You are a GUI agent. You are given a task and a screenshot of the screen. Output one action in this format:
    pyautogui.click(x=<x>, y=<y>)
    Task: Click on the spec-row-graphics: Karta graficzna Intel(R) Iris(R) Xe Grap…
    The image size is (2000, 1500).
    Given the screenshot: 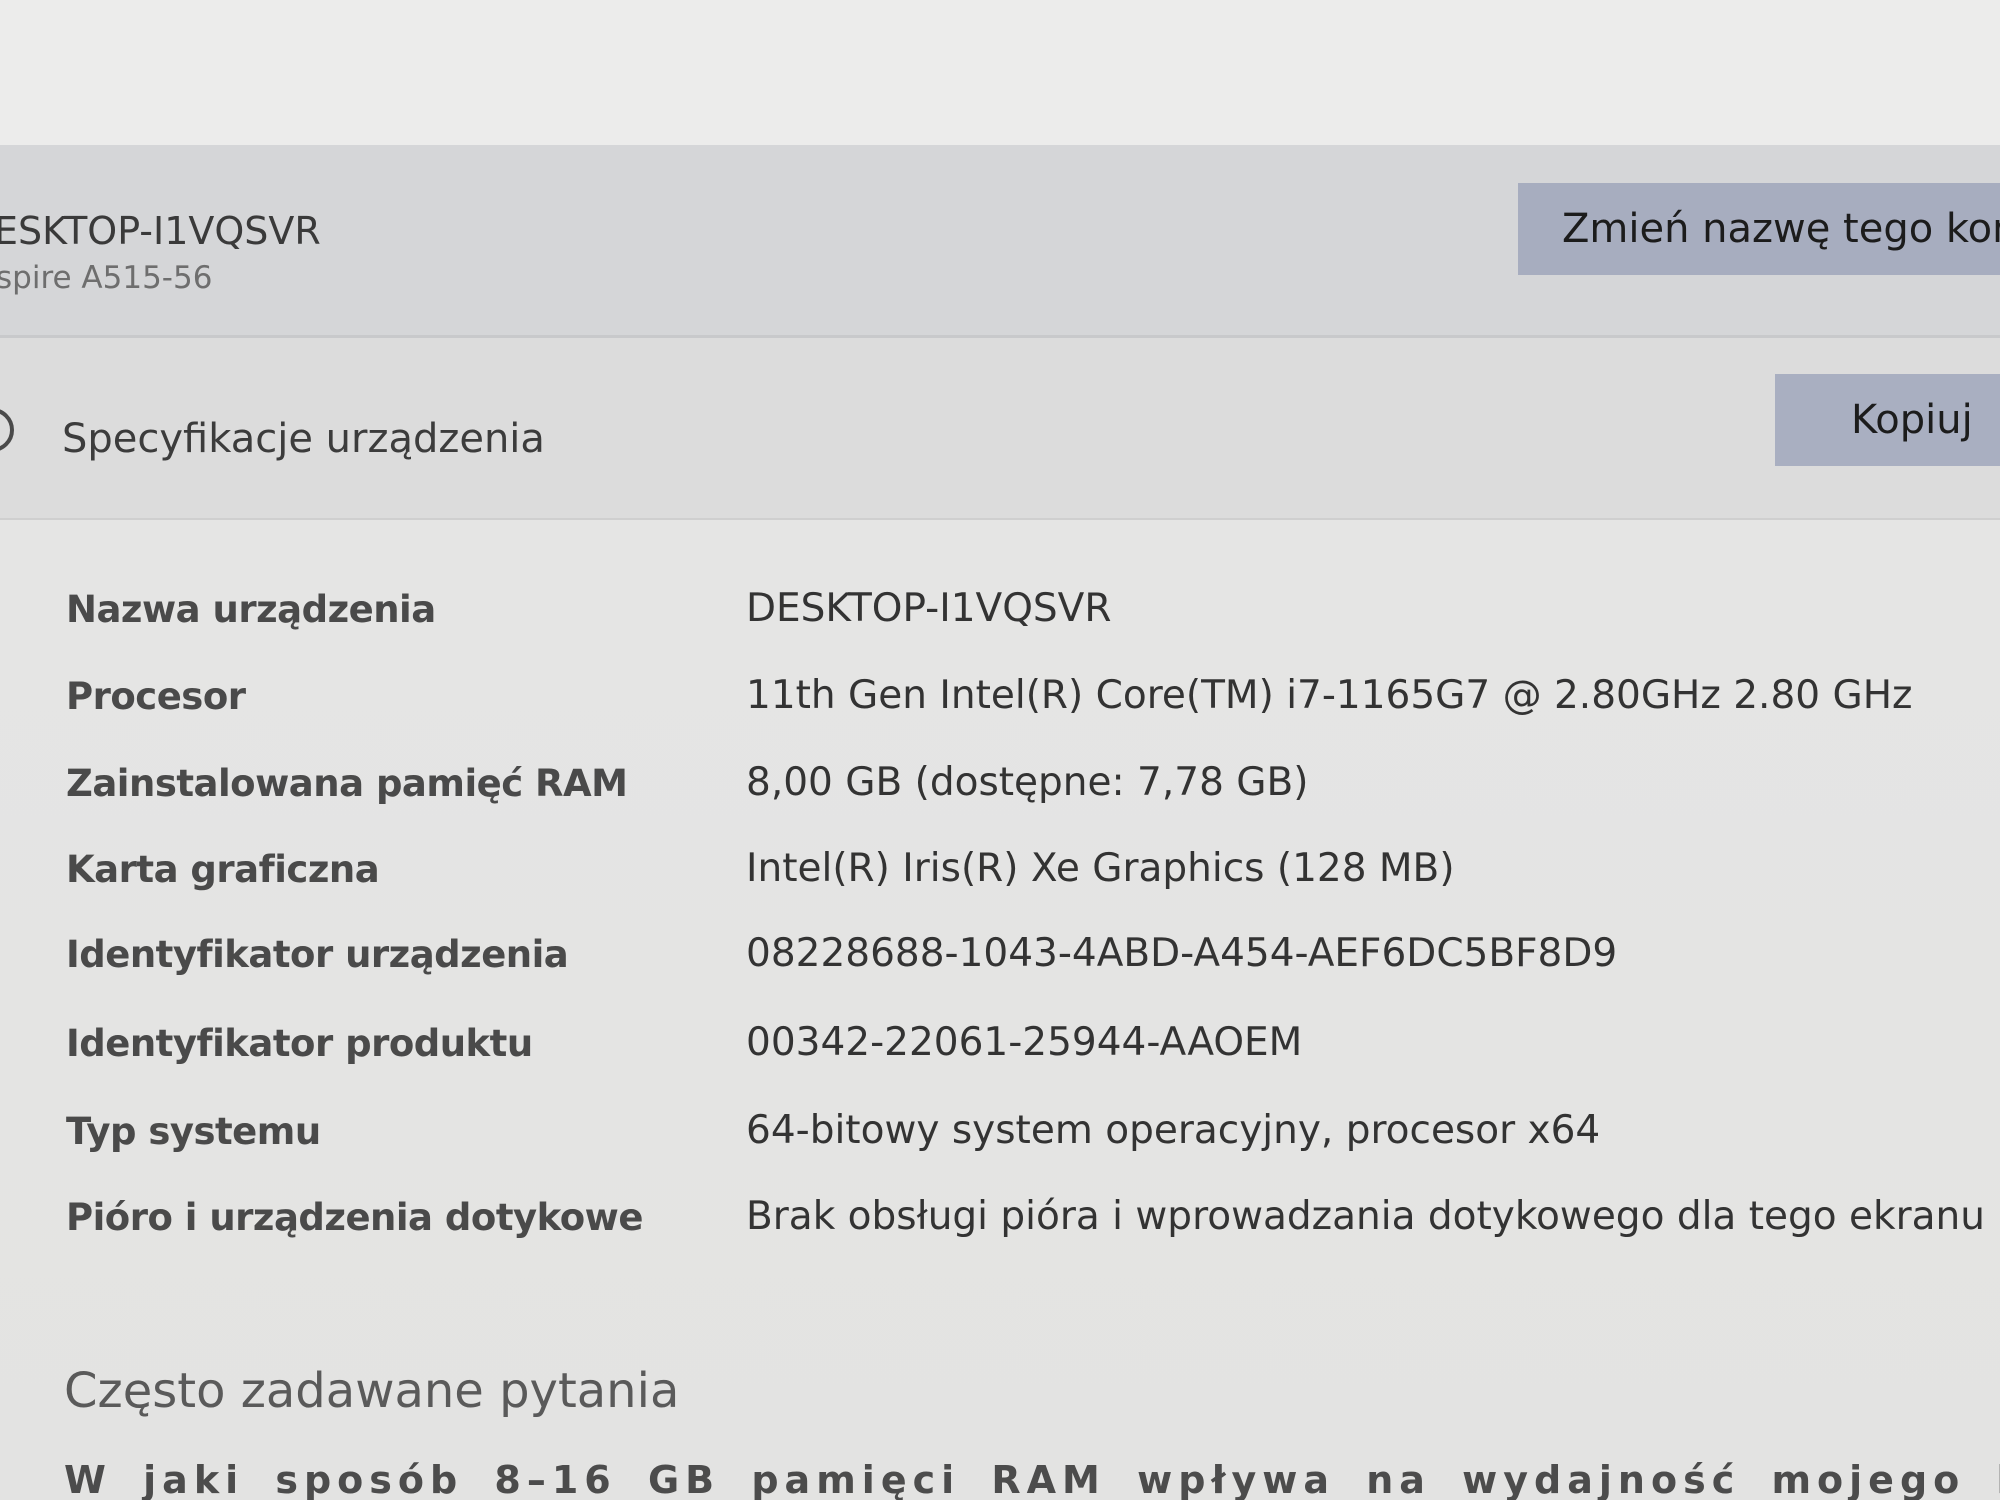 What is the action you would take?
    pyautogui.click(x=1000, y=873)
    